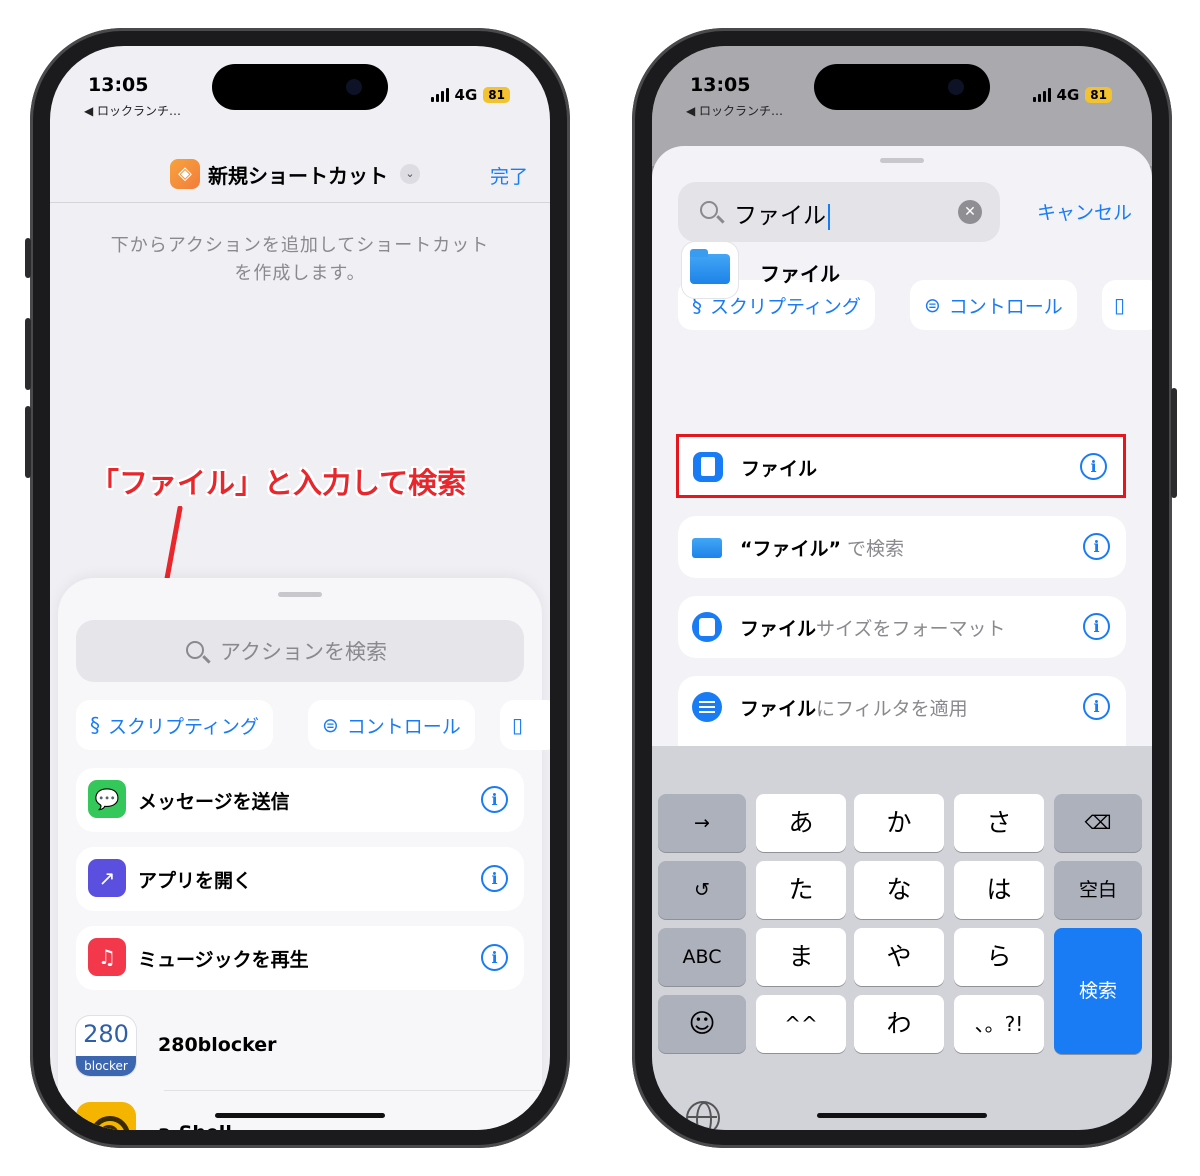  What do you see at coordinates (118, 85) in the screenshot?
I see `status-time: 13:05` at bounding box center [118, 85].